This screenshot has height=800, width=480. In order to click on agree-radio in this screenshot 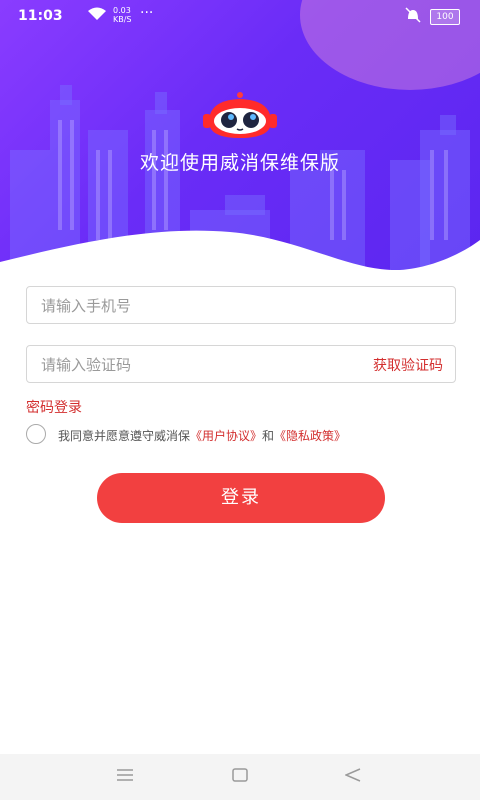, I will do `click(36, 434)`.